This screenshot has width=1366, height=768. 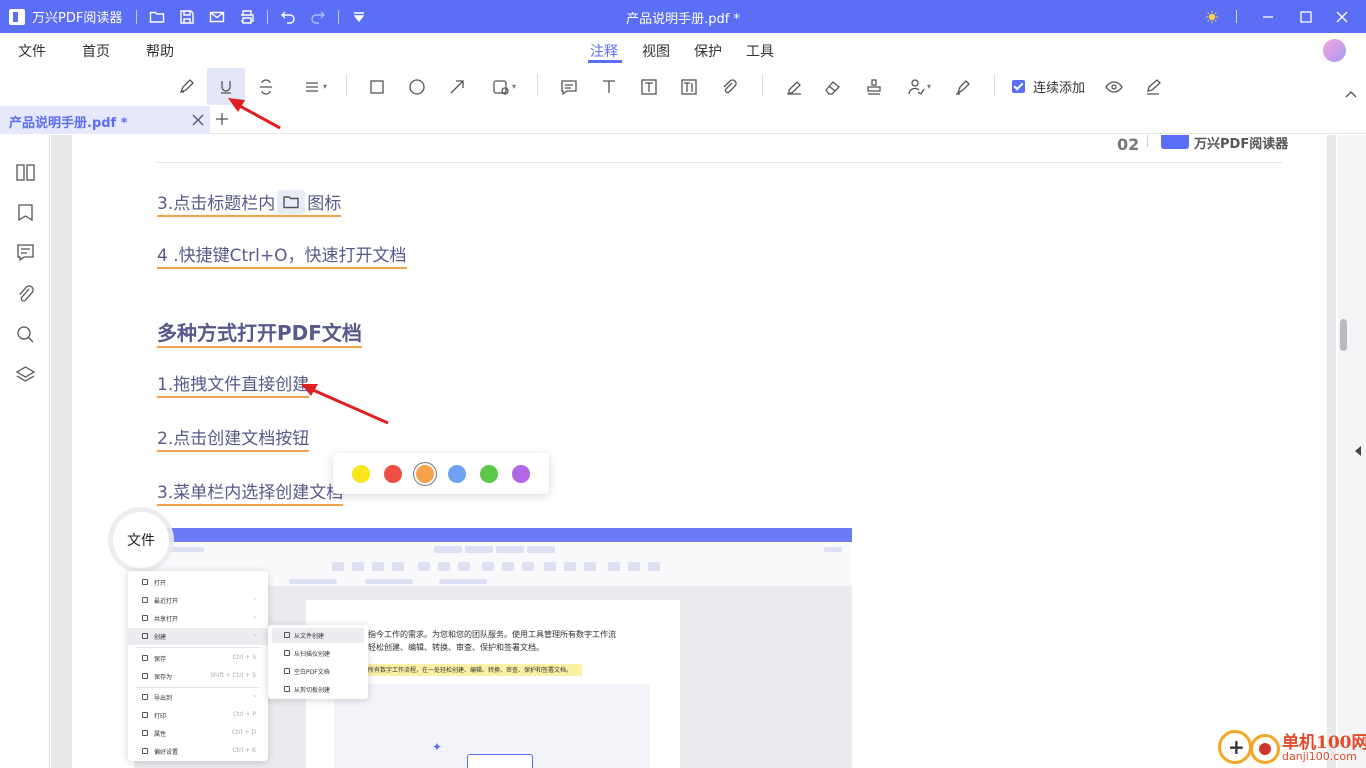 I want to click on shot-text-2: 轻松创建、编辑、转换、审查、保护和签署文档。, so click(x=456, y=647).